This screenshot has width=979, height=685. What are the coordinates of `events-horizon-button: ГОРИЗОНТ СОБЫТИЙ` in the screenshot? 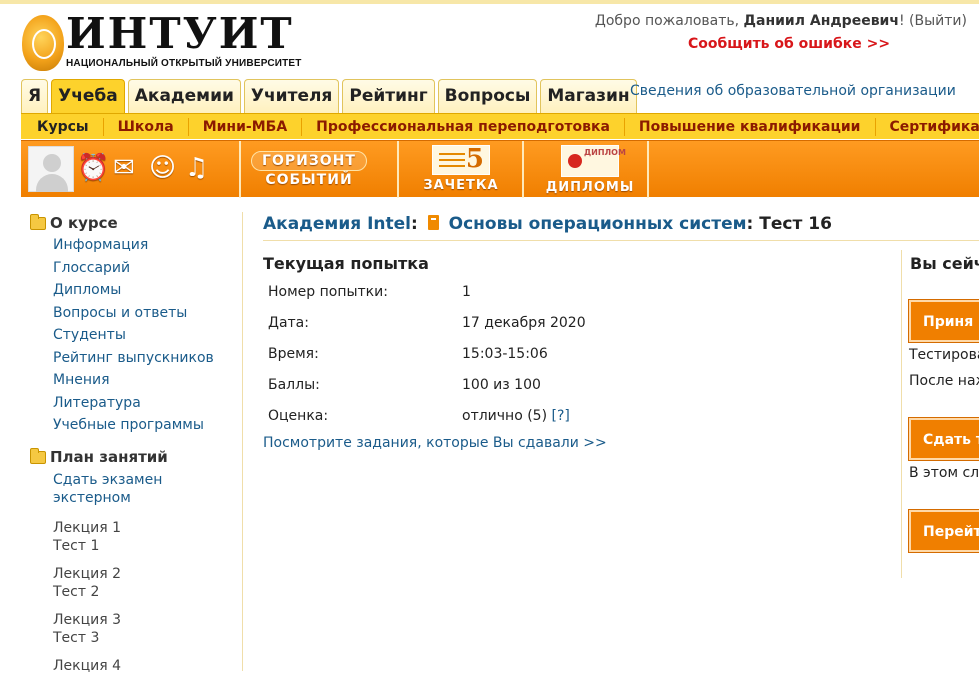 It's located at (309, 170).